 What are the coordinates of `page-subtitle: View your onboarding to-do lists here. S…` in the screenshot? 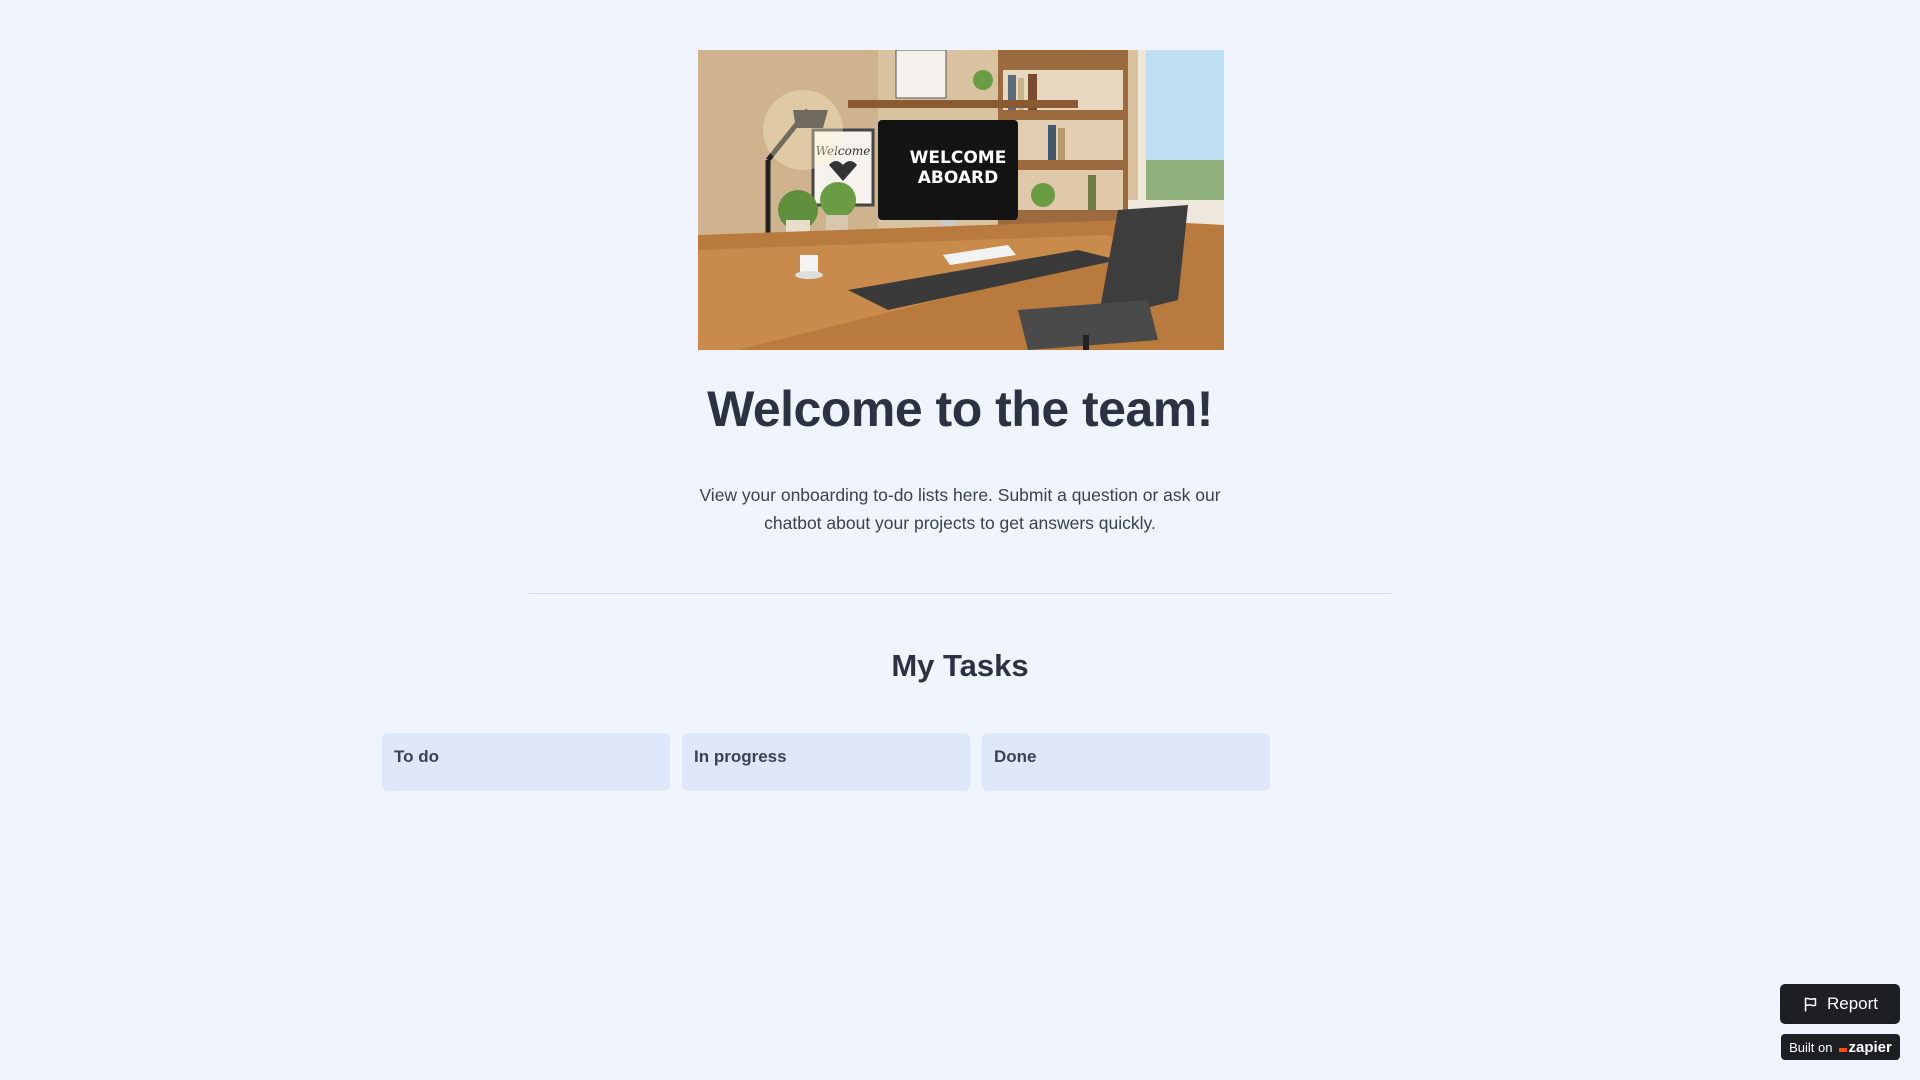 It's located at (960, 509).